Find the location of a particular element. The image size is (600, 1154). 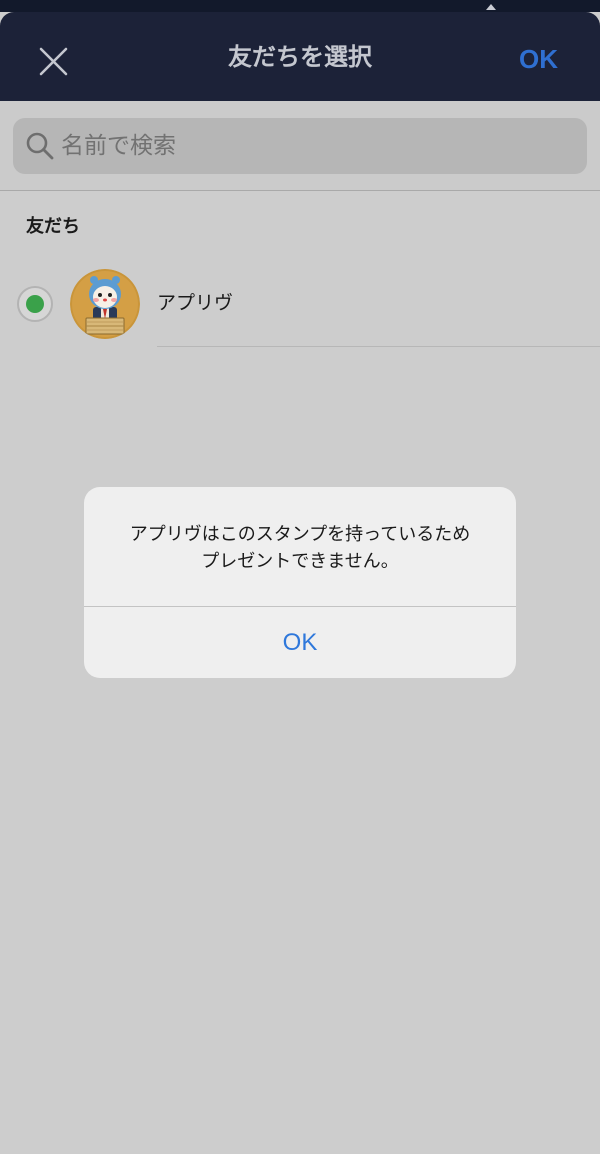

selected-radio is located at coordinates (35, 304).